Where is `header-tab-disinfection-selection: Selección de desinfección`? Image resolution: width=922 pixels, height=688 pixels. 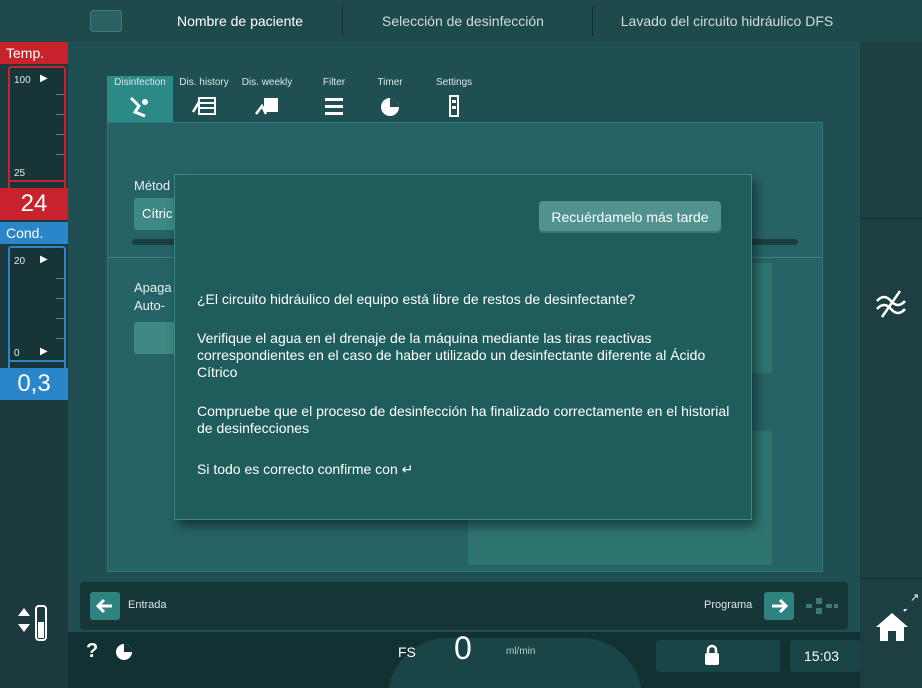
header-tab-disinfection-selection: Selección de desinfección is located at coordinates (463, 21).